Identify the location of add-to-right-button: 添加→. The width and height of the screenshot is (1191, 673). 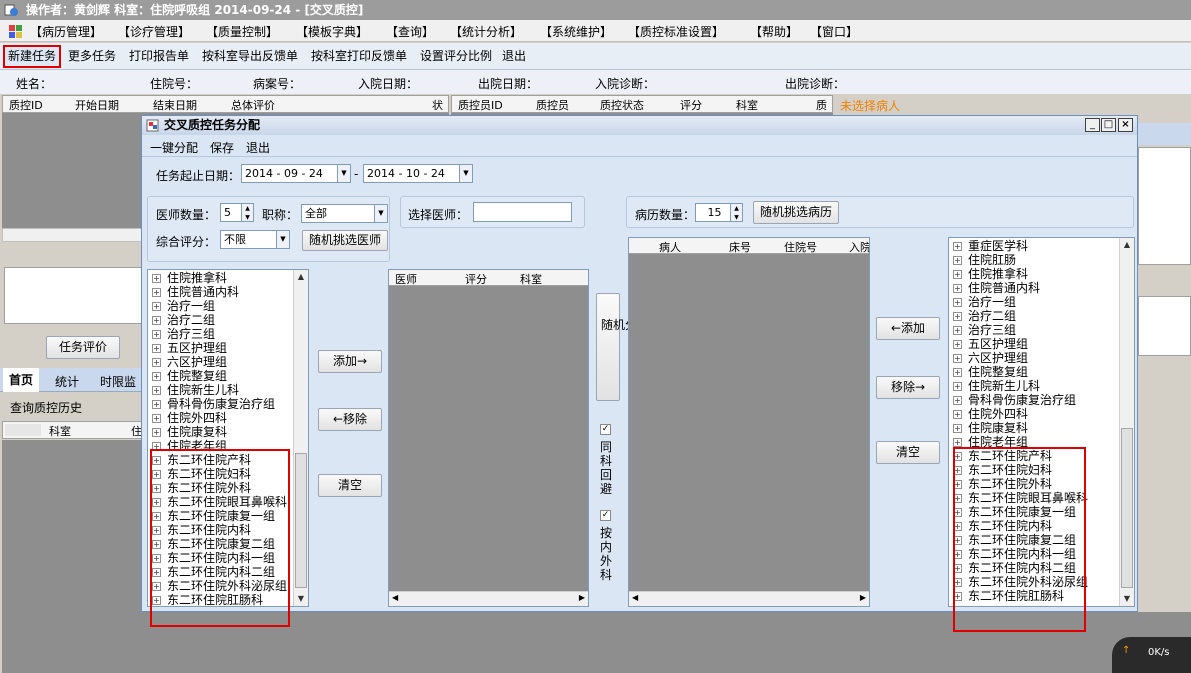
(350, 361).